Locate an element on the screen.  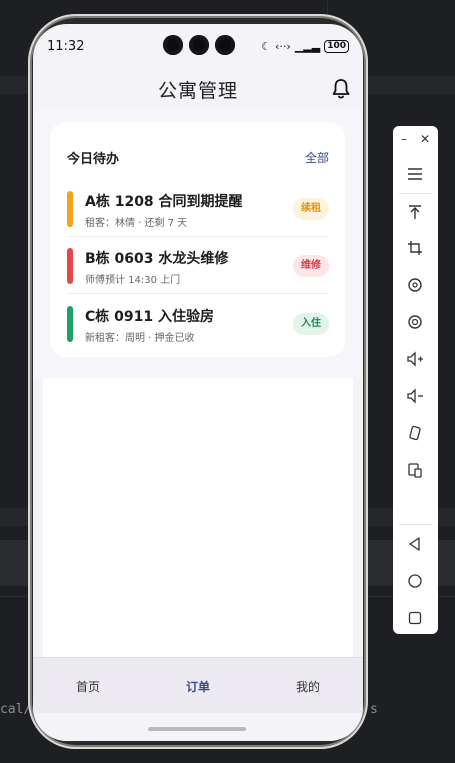
tab-orders: 订单 is located at coordinates (198, 686).